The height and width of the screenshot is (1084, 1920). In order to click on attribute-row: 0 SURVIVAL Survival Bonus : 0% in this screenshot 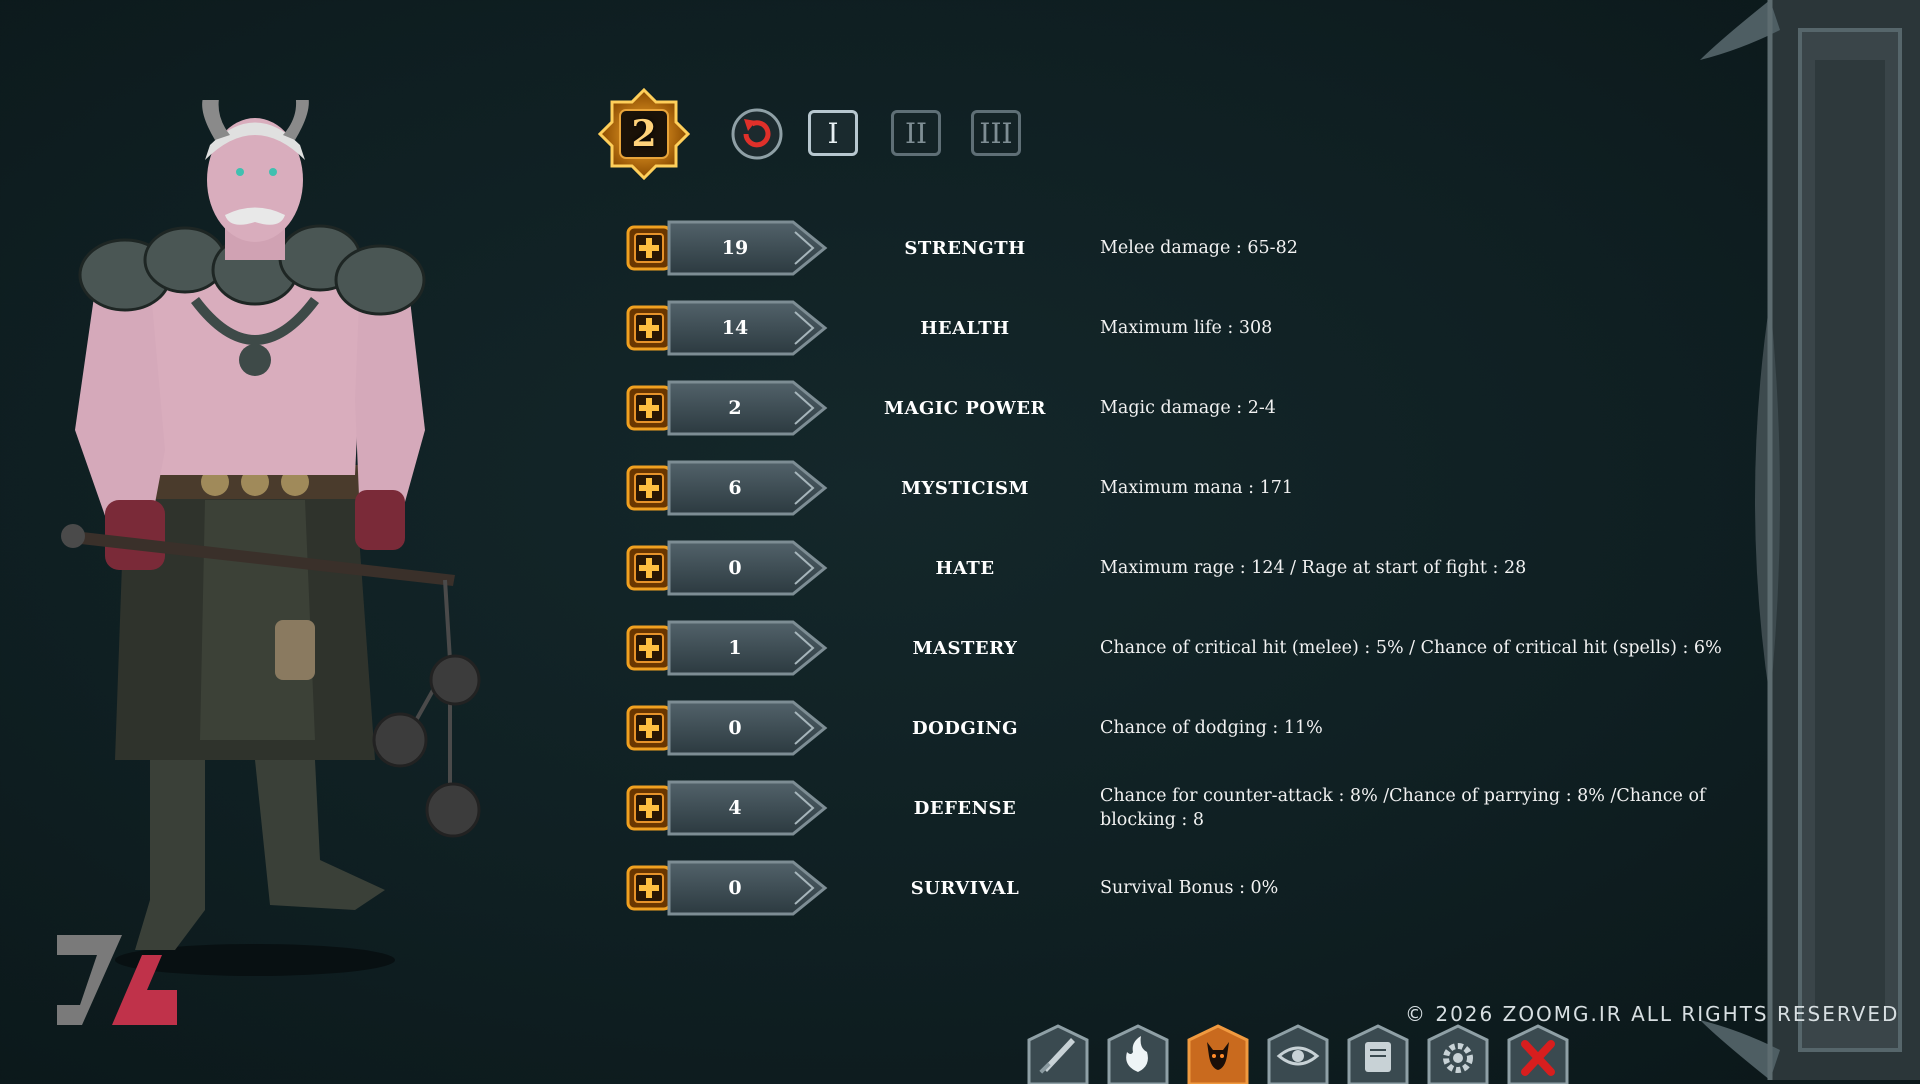, I will do `click(1175, 888)`.